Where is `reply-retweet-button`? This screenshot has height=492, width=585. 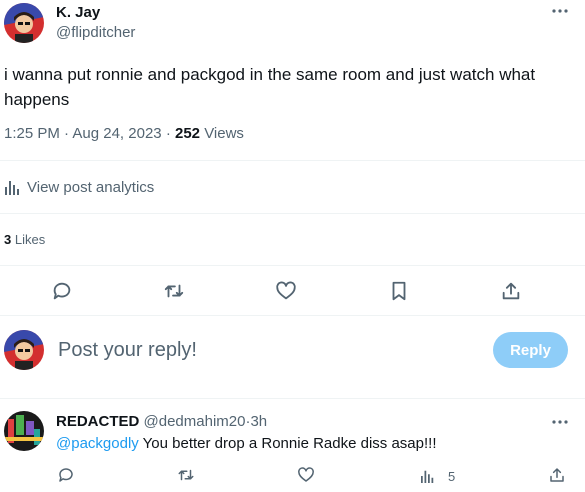
reply-retweet-button is located at coordinates (186, 475).